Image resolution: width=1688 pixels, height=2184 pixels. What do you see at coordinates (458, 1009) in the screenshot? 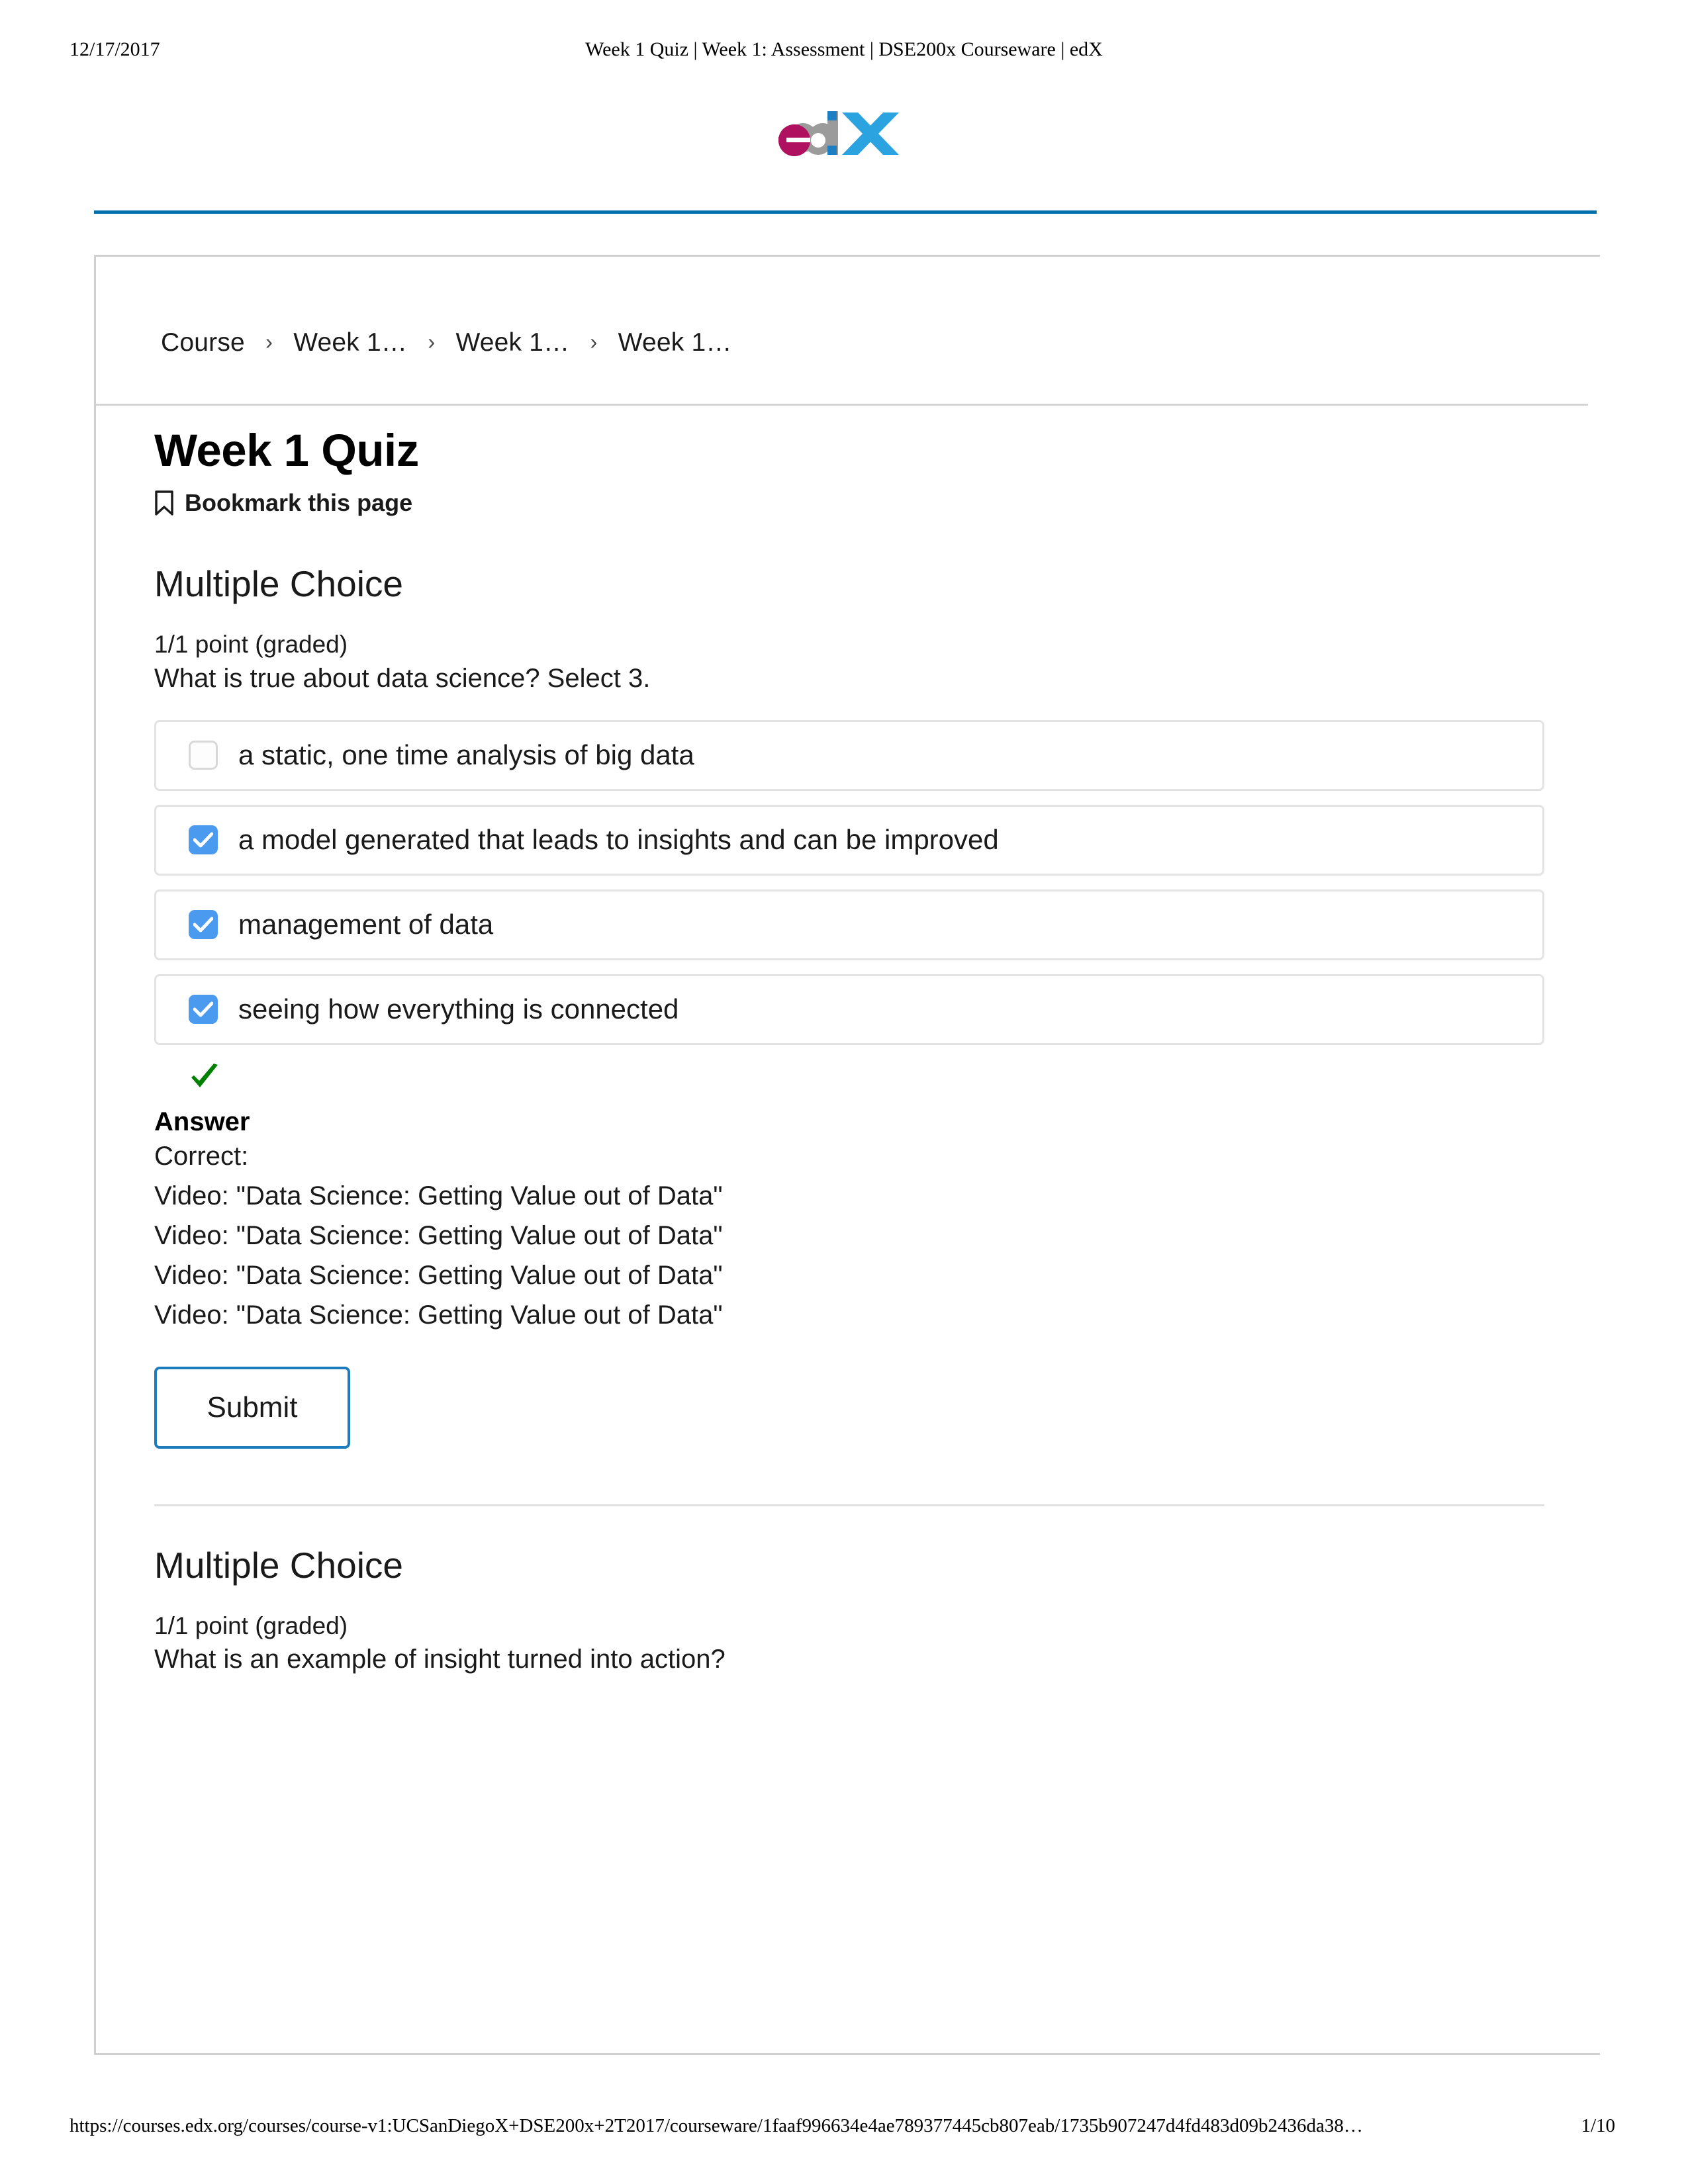
I see `option-label: seeing how everything is connected` at bounding box center [458, 1009].